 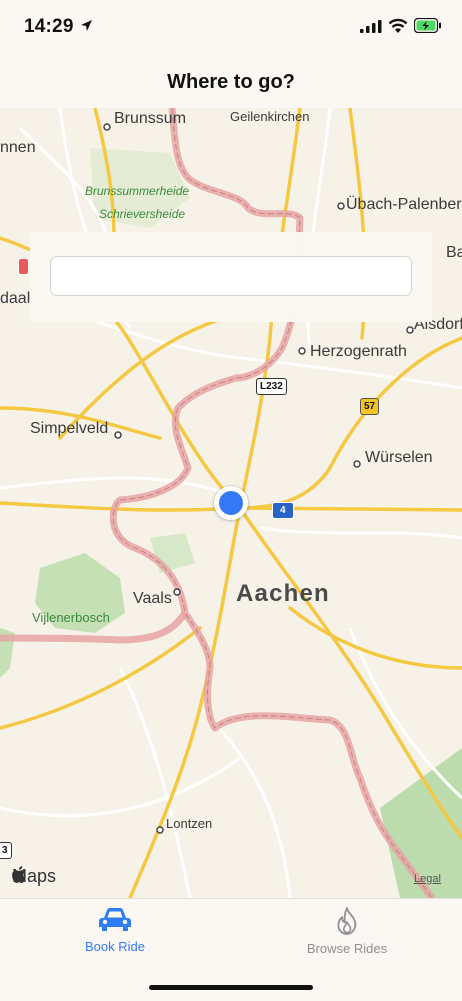 What do you see at coordinates (86, 25) in the screenshot?
I see `location-arrow-icon` at bounding box center [86, 25].